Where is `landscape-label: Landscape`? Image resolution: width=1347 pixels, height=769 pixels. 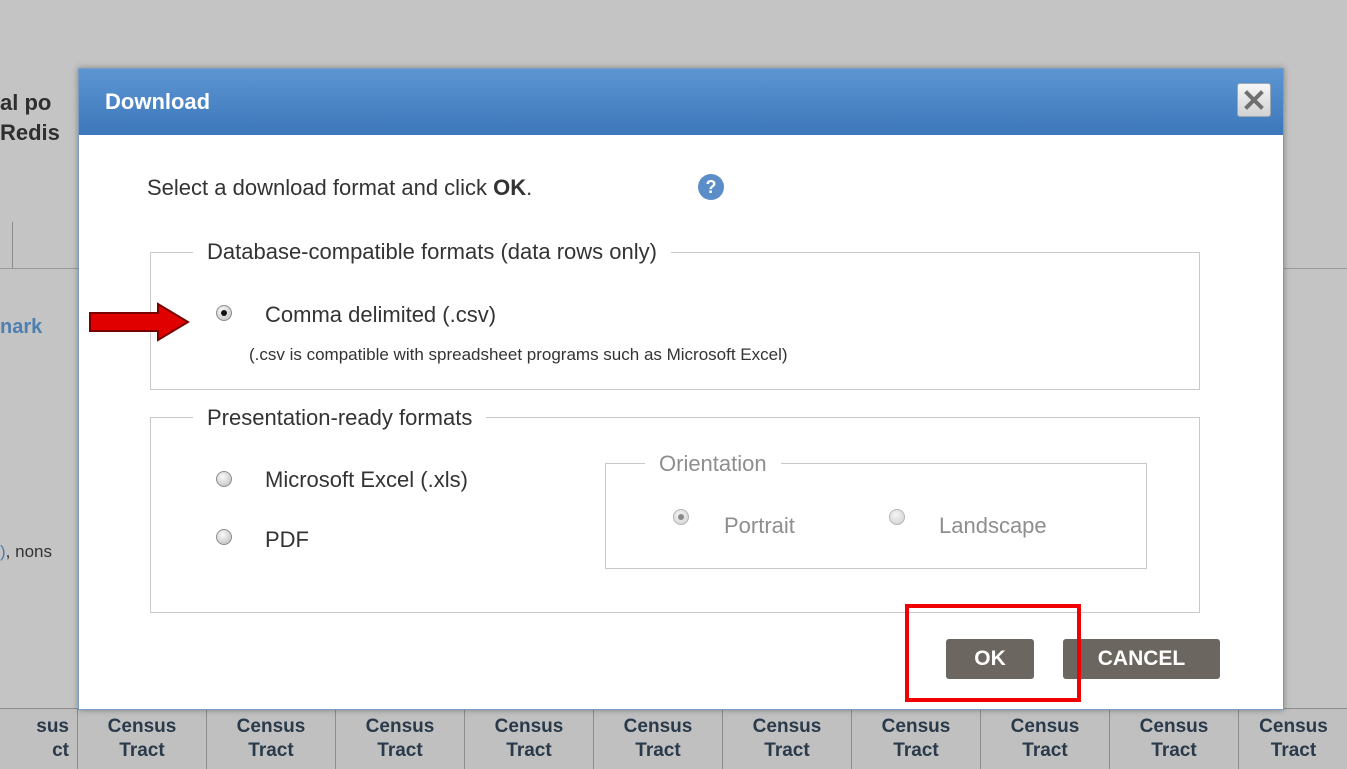 landscape-label: Landscape is located at coordinates (993, 526).